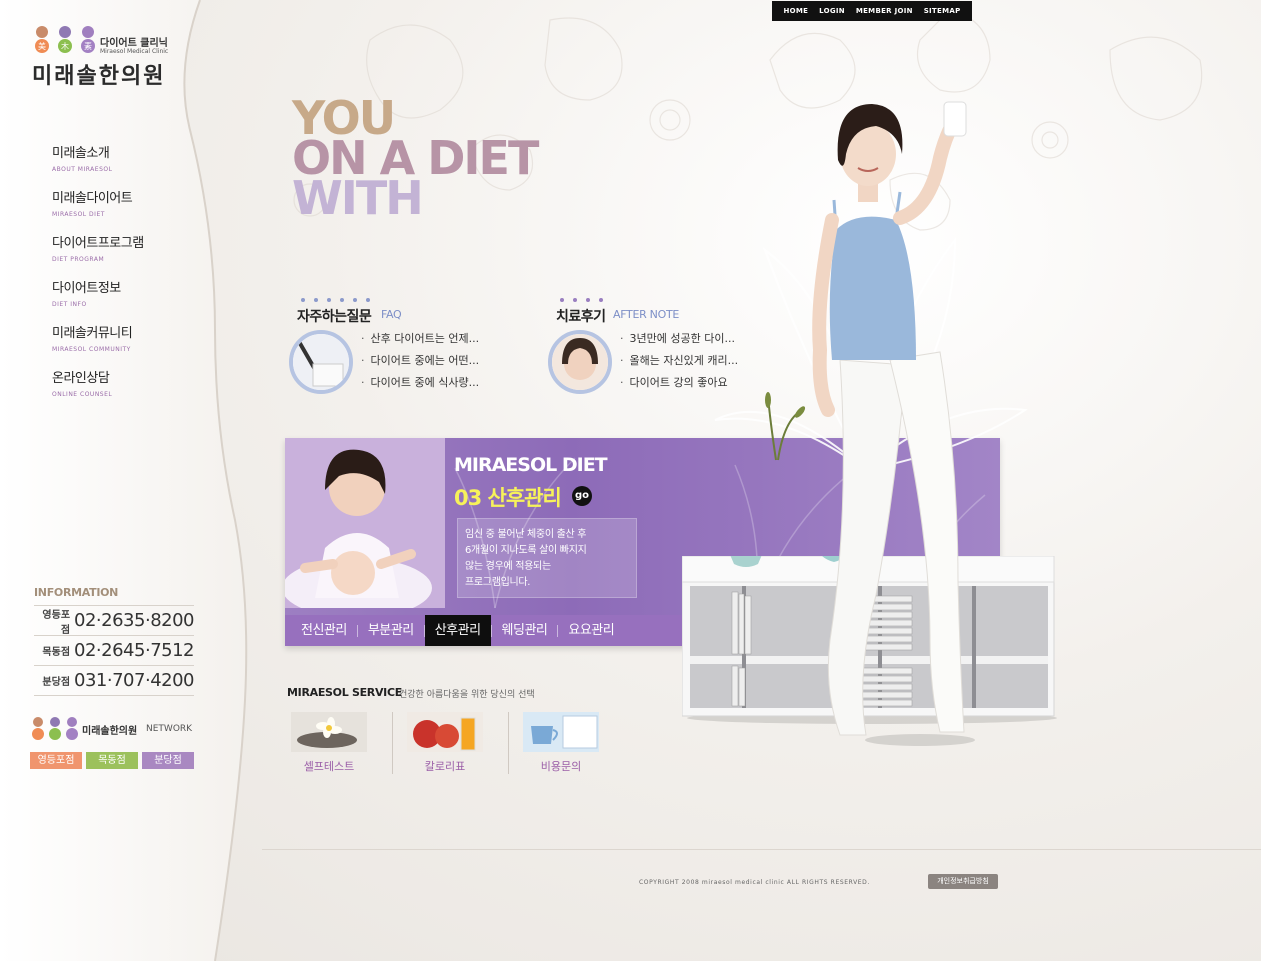  What do you see at coordinates (56, 622) in the screenshot?
I see `info-branch: 영등포점` at bounding box center [56, 622].